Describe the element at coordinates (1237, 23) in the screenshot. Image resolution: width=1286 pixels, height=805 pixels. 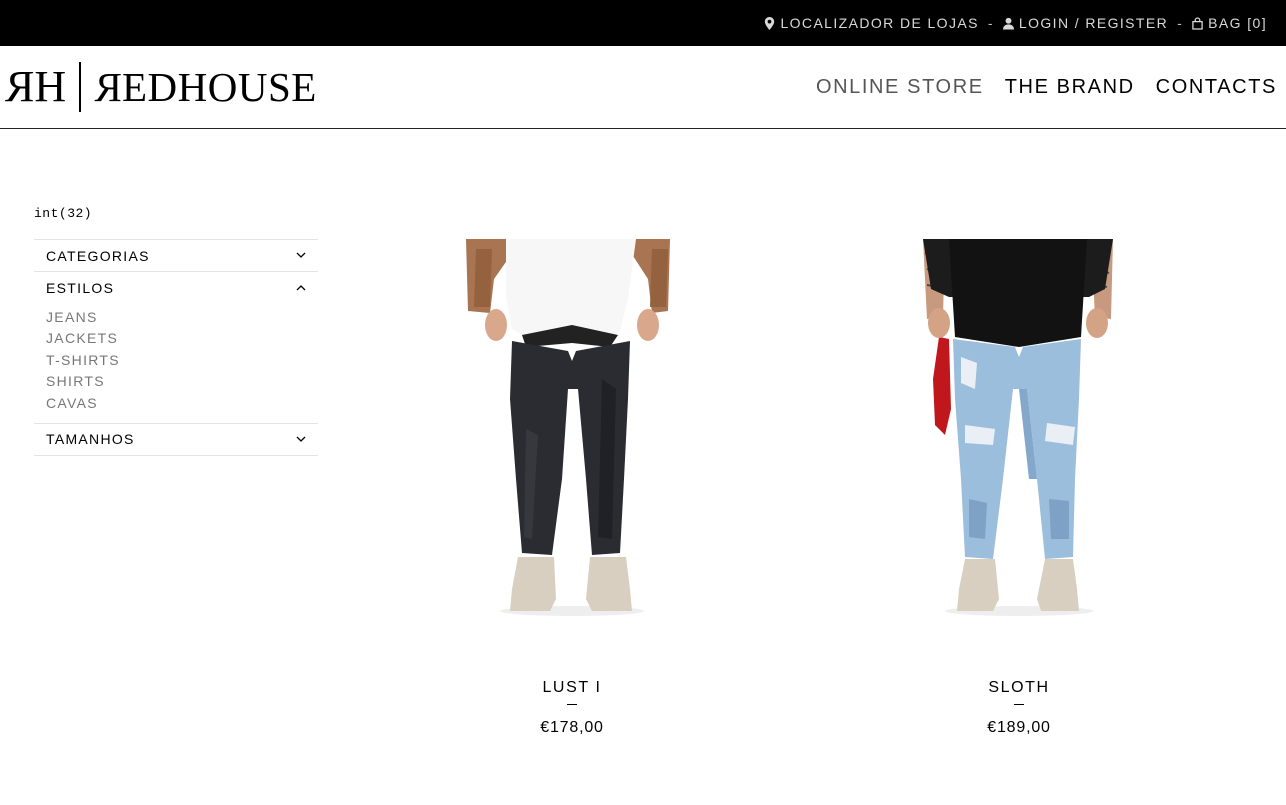
I see `bag-label: BAG [0]` at that location.